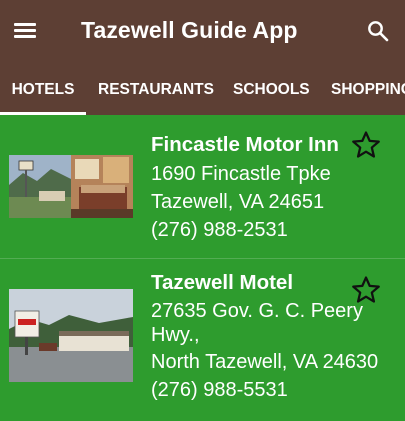 Image resolution: width=405 pixels, height=421 pixels. What do you see at coordinates (189, 30) in the screenshot?
I see `app-title: Tazewell Guide App` at bounding box center [189, 30].